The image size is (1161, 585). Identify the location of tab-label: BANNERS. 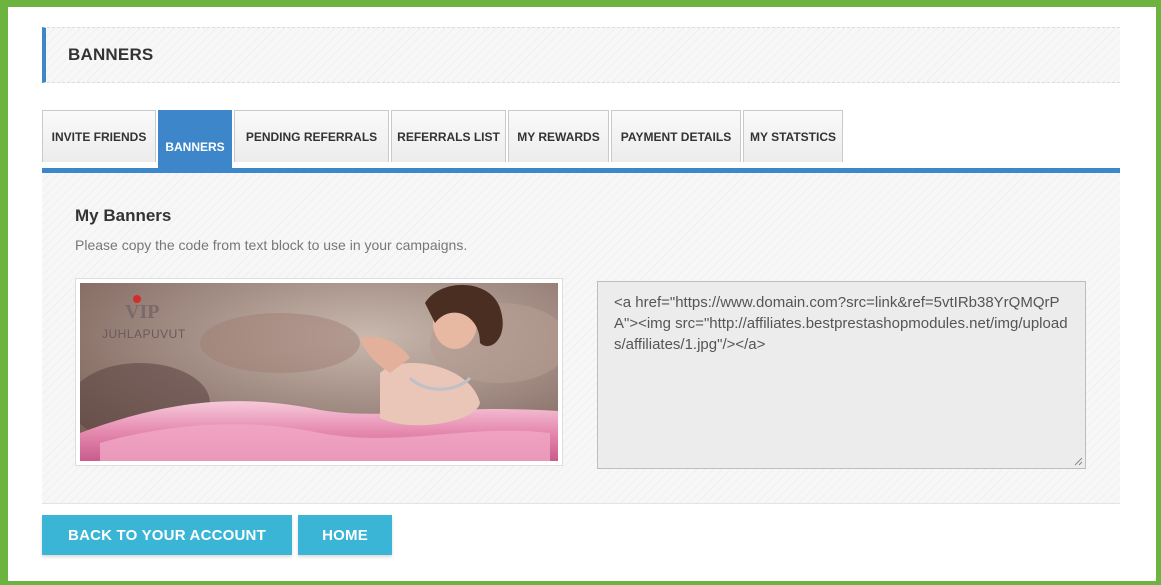
(195, 146).